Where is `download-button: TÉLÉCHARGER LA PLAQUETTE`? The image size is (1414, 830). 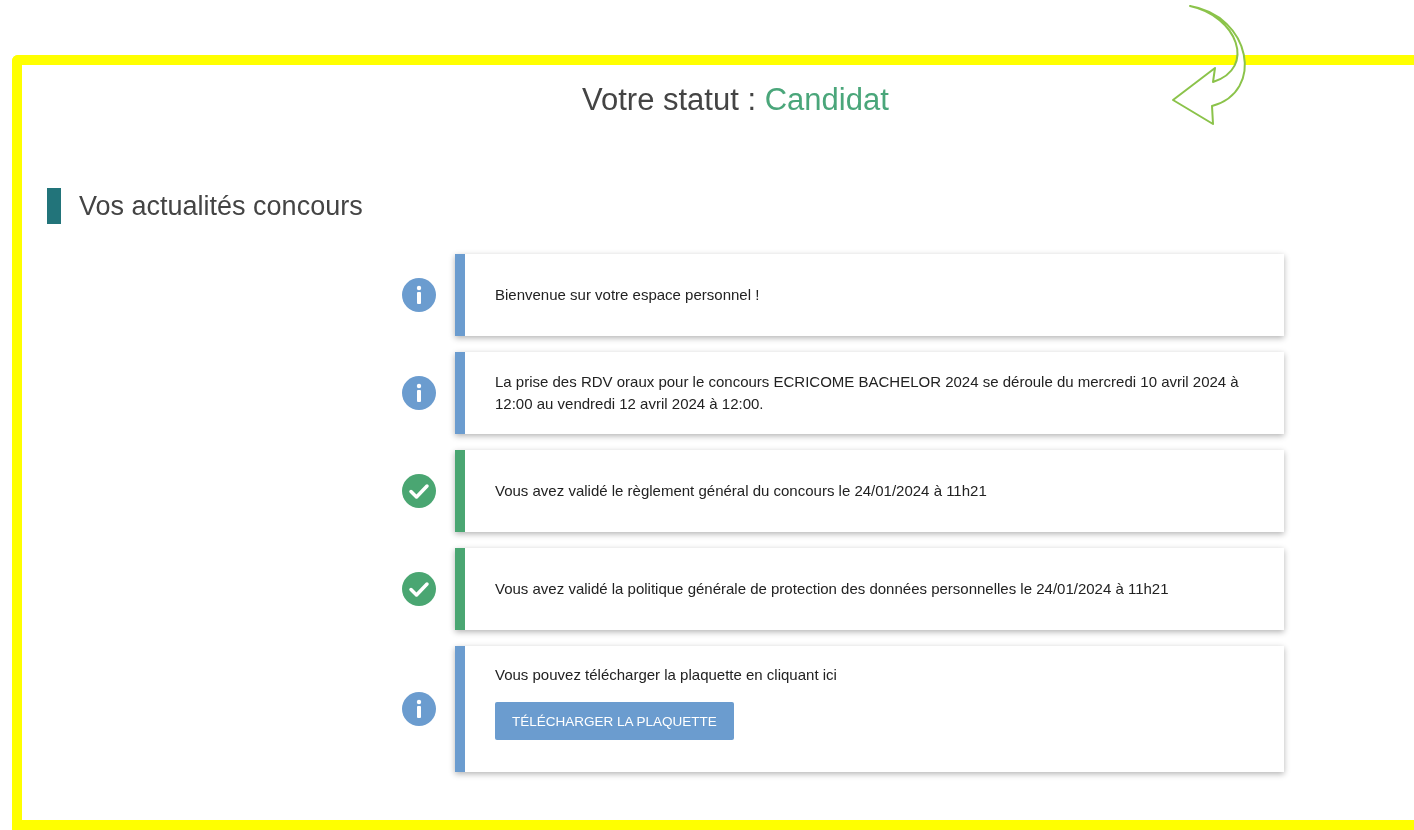
download-button: TÉLÉCHARGER LA PLAQUETTE is located at coordinates (614, 721).